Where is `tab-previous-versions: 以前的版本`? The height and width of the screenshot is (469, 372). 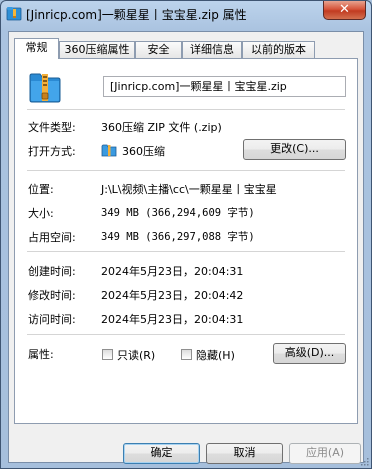 tab-previous-versions: 以前的版本 is located at coordinates (278, 49).